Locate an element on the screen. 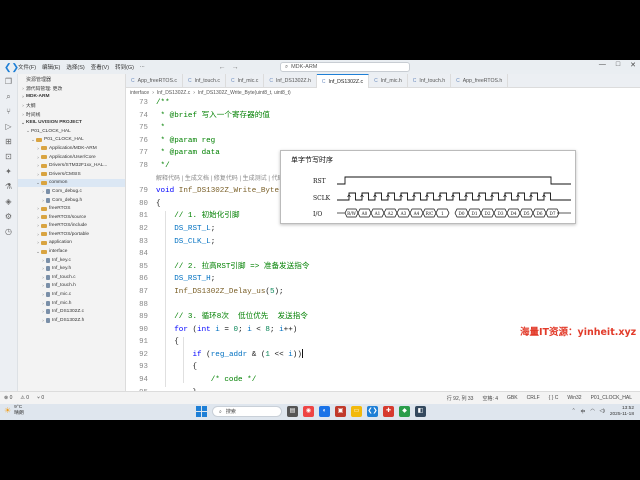 This screenshot has width=640, height=480. app-plus-icon: ✚ is located at coordinates (388, 411).